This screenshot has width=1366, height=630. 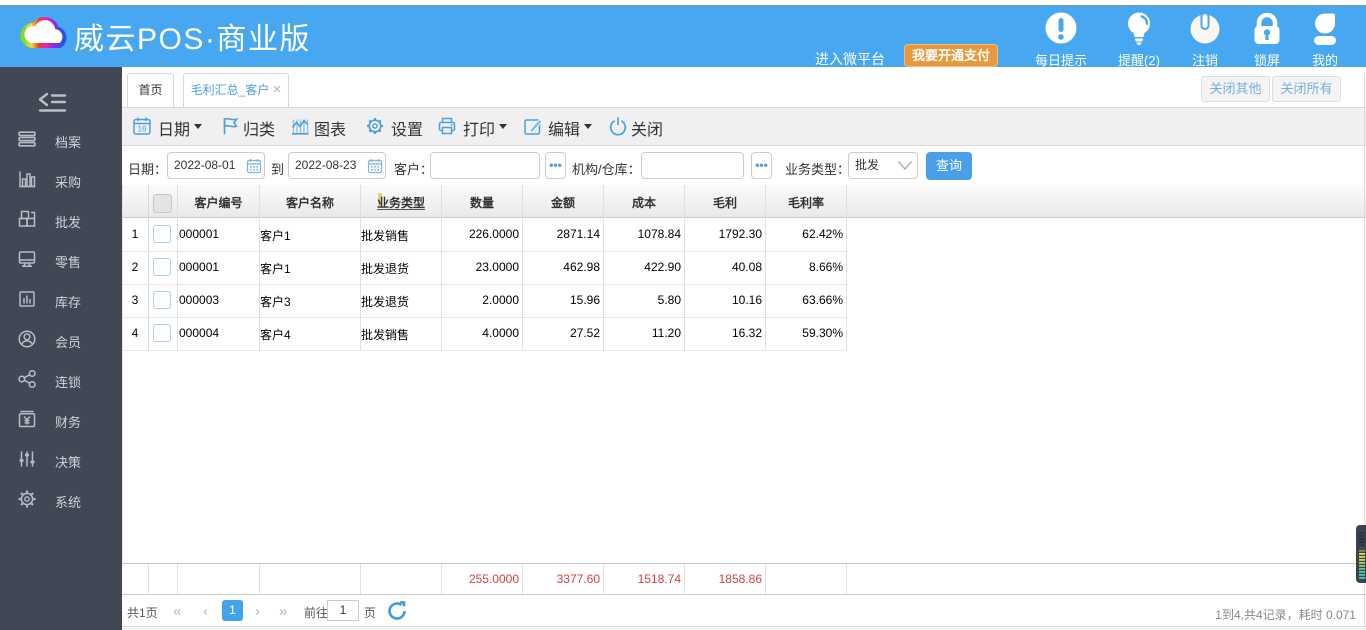 I want to click on svg-text: 16, so click(x=142, y=129).